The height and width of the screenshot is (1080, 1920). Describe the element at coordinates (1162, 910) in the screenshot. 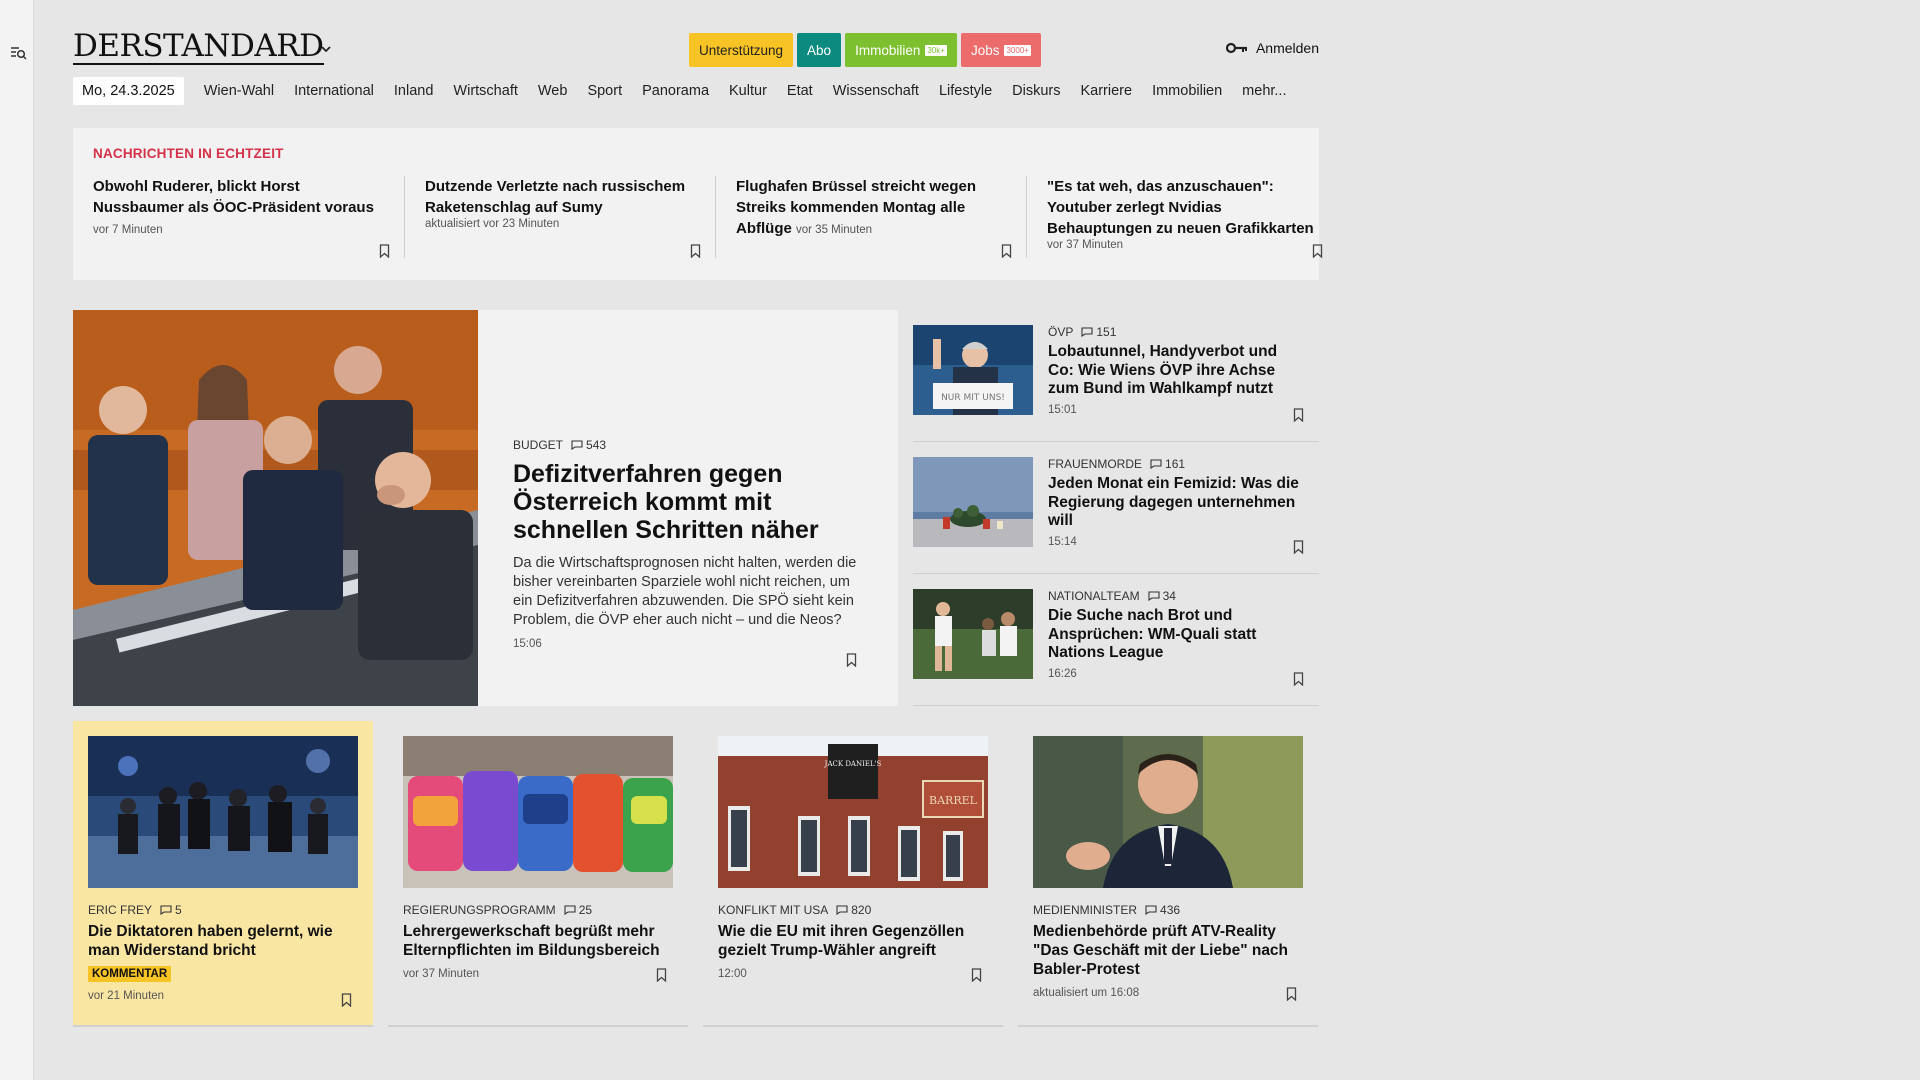

I see `comment-count: 436` at that location.